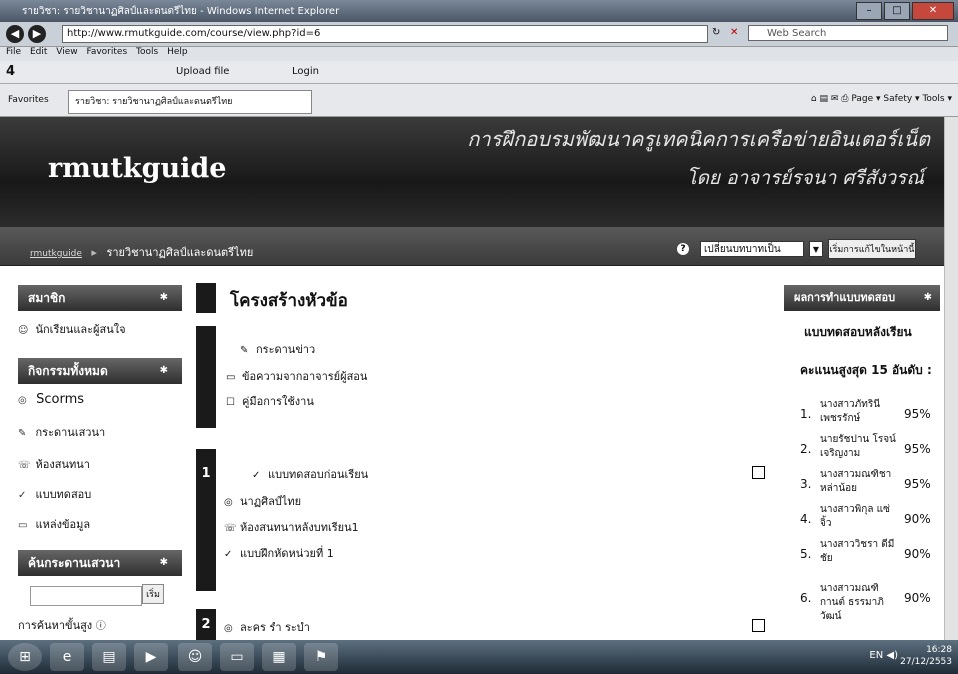  Describe the element at coordinates (262, 501) in the screenshot. I see `activity-thai-dance: ◎ นาฏศิลป์ไทย` at that location.